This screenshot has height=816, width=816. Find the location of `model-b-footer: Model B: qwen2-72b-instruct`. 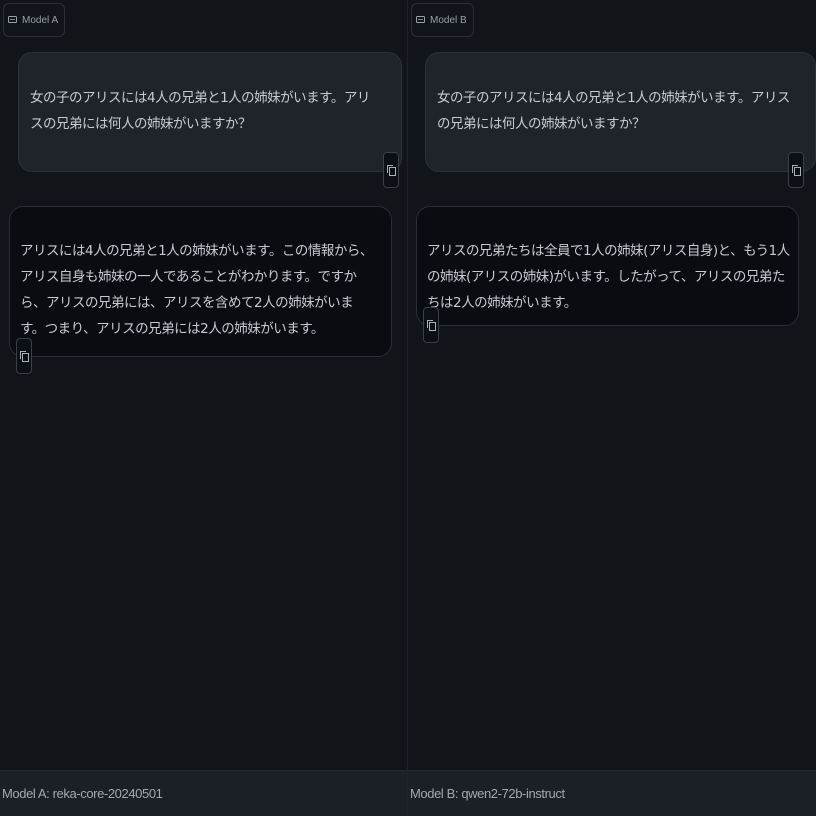

model-b-footer: Model B: qwen2-72b-instruct is located at coordinates (612, 793).